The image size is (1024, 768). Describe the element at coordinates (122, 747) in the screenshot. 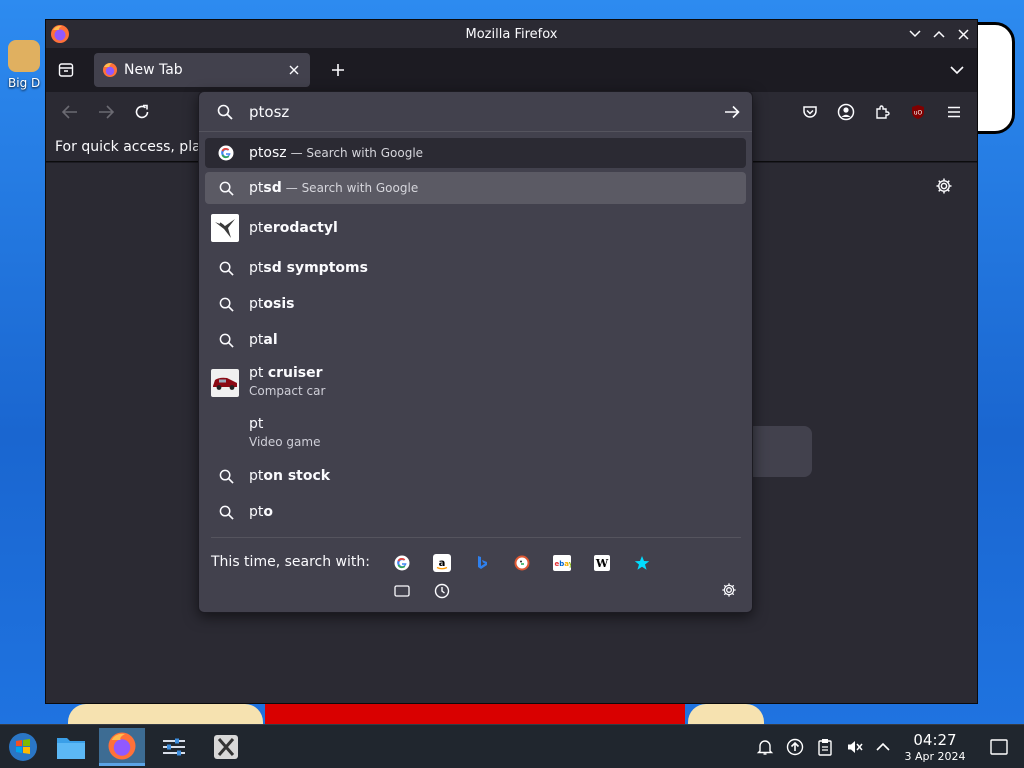

I see `taskbar-firefox` at that location.